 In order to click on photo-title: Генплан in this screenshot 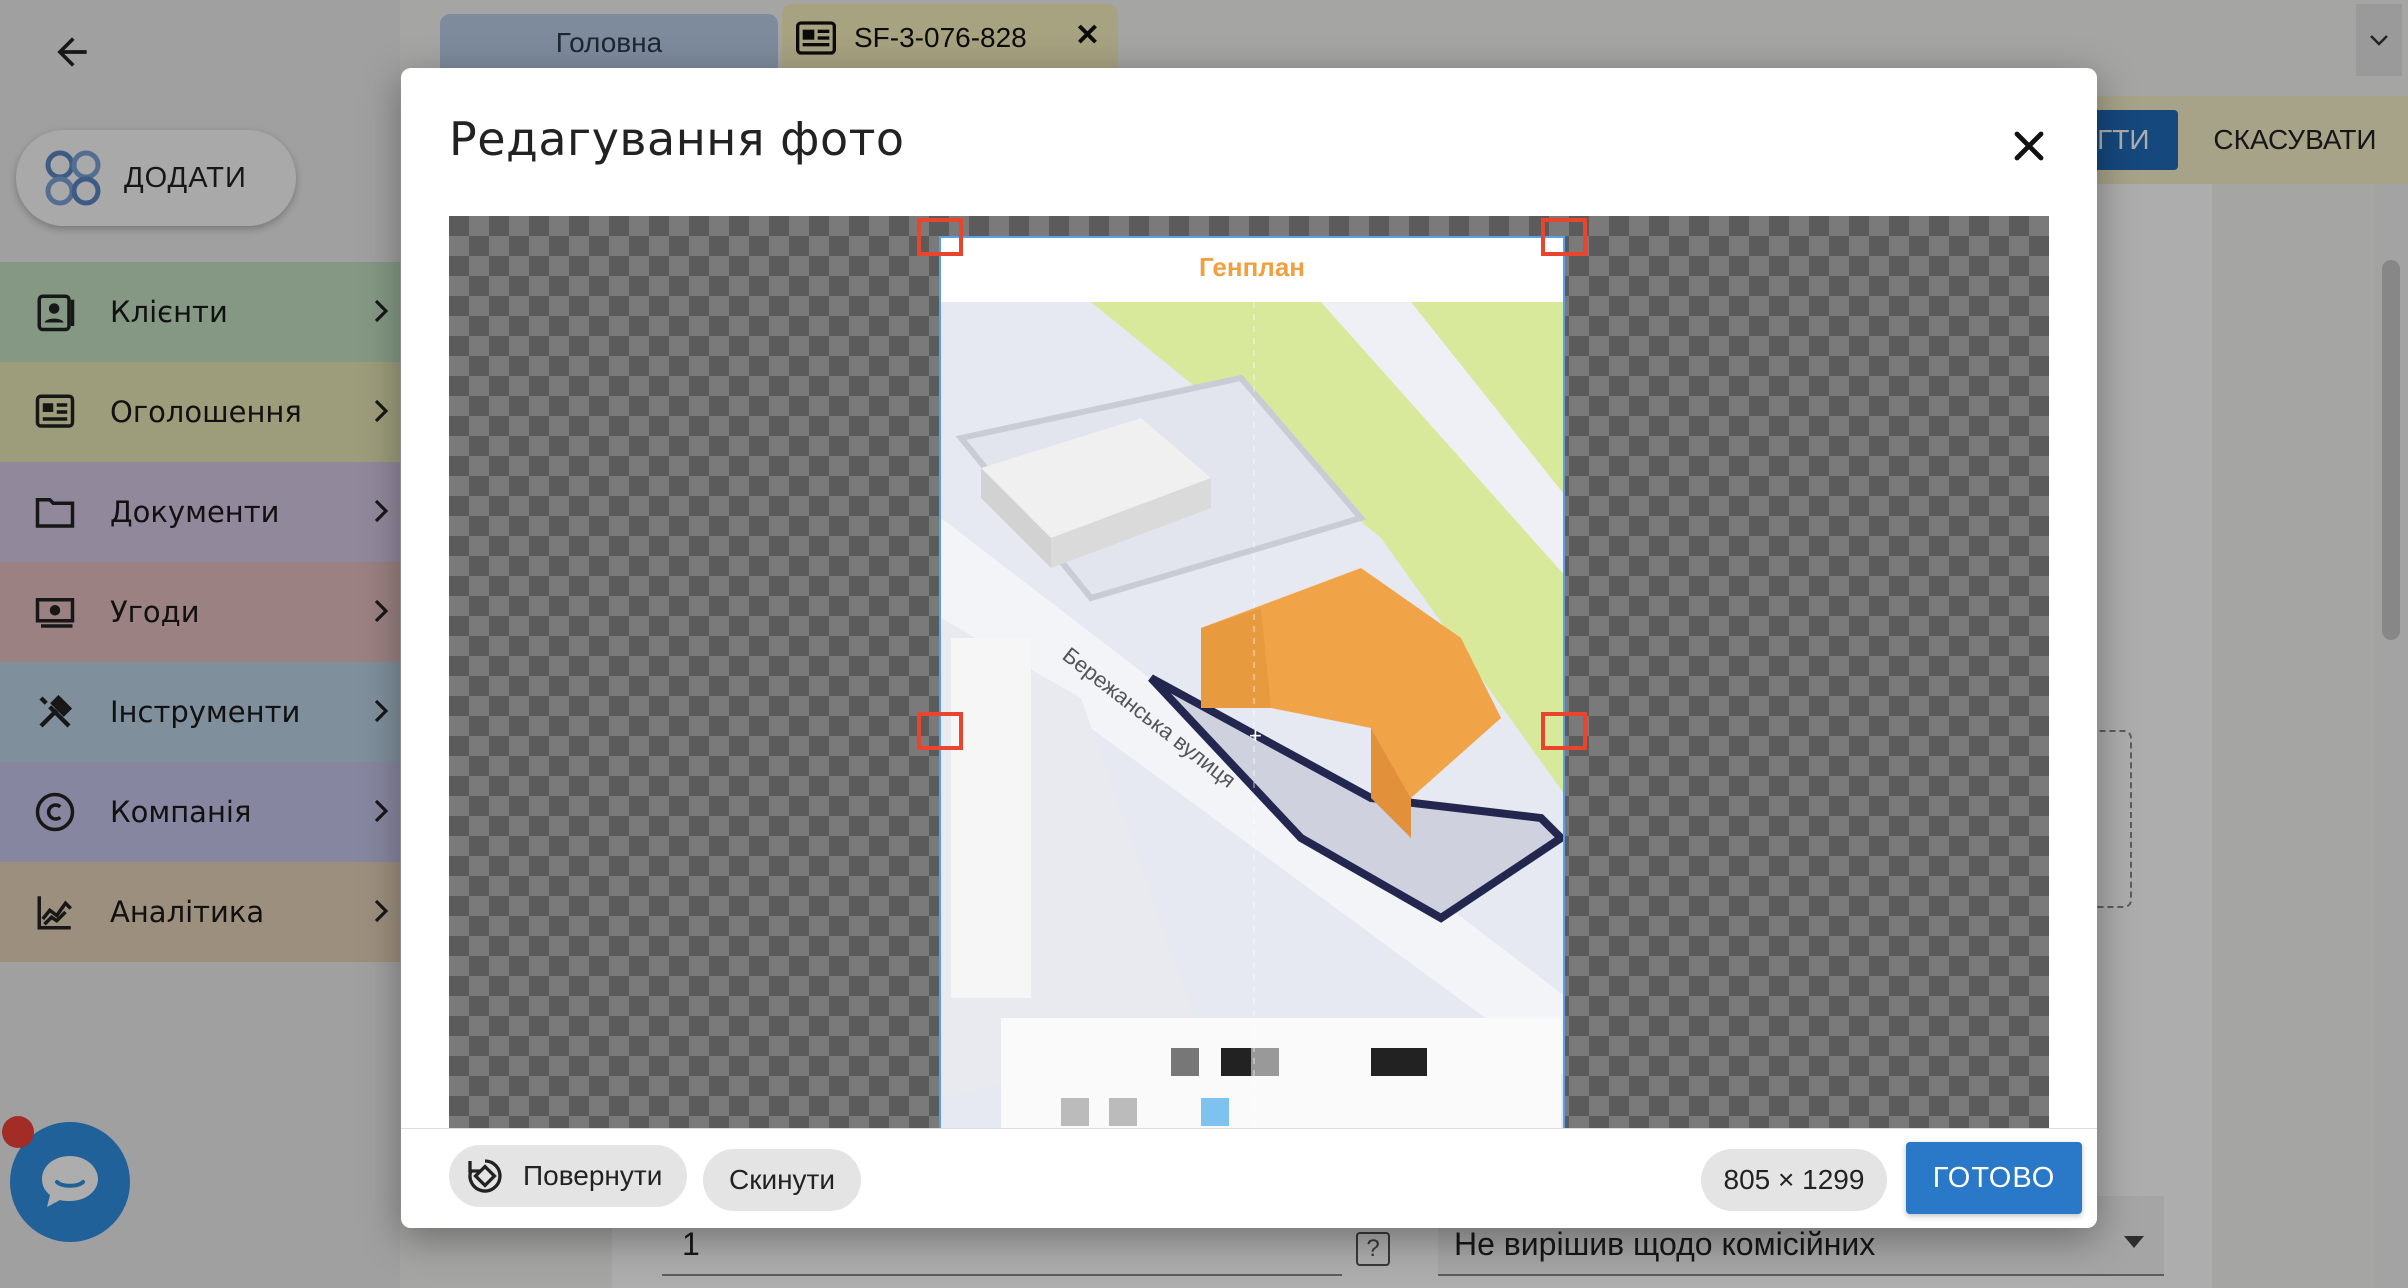, I will do `click(1252, 267)`.